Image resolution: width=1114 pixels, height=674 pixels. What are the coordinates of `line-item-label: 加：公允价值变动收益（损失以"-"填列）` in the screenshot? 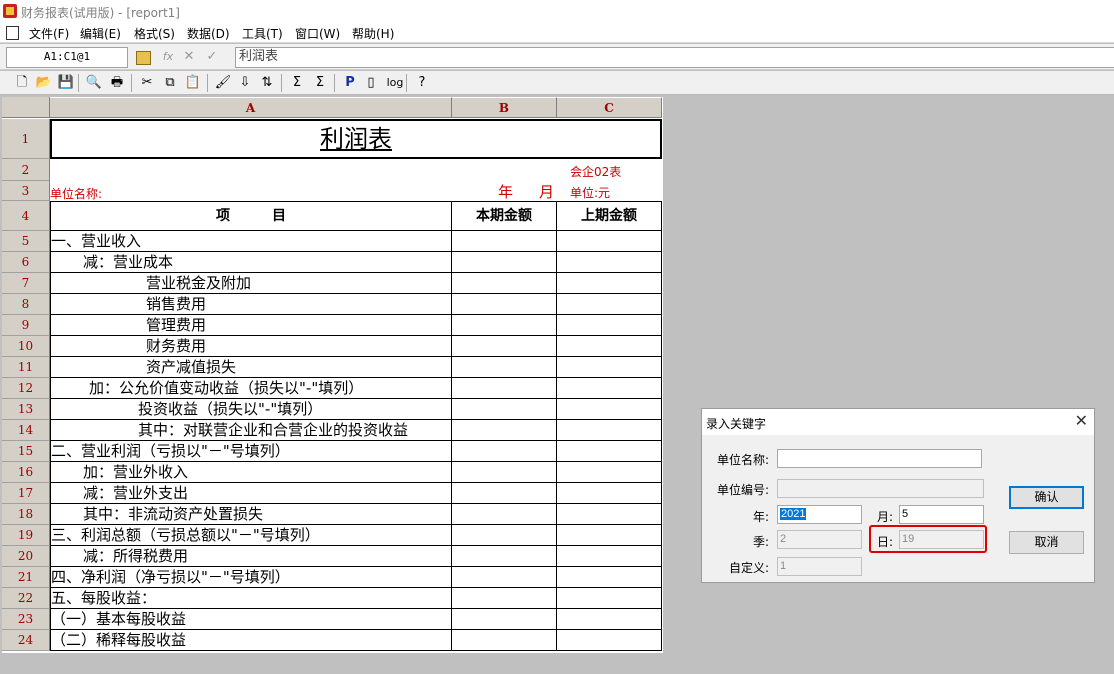 It's located at (251, 388).